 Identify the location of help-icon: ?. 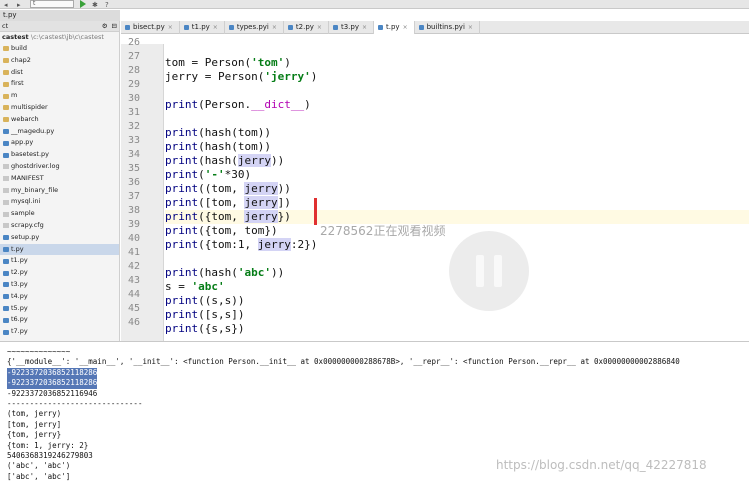
(108, 5).